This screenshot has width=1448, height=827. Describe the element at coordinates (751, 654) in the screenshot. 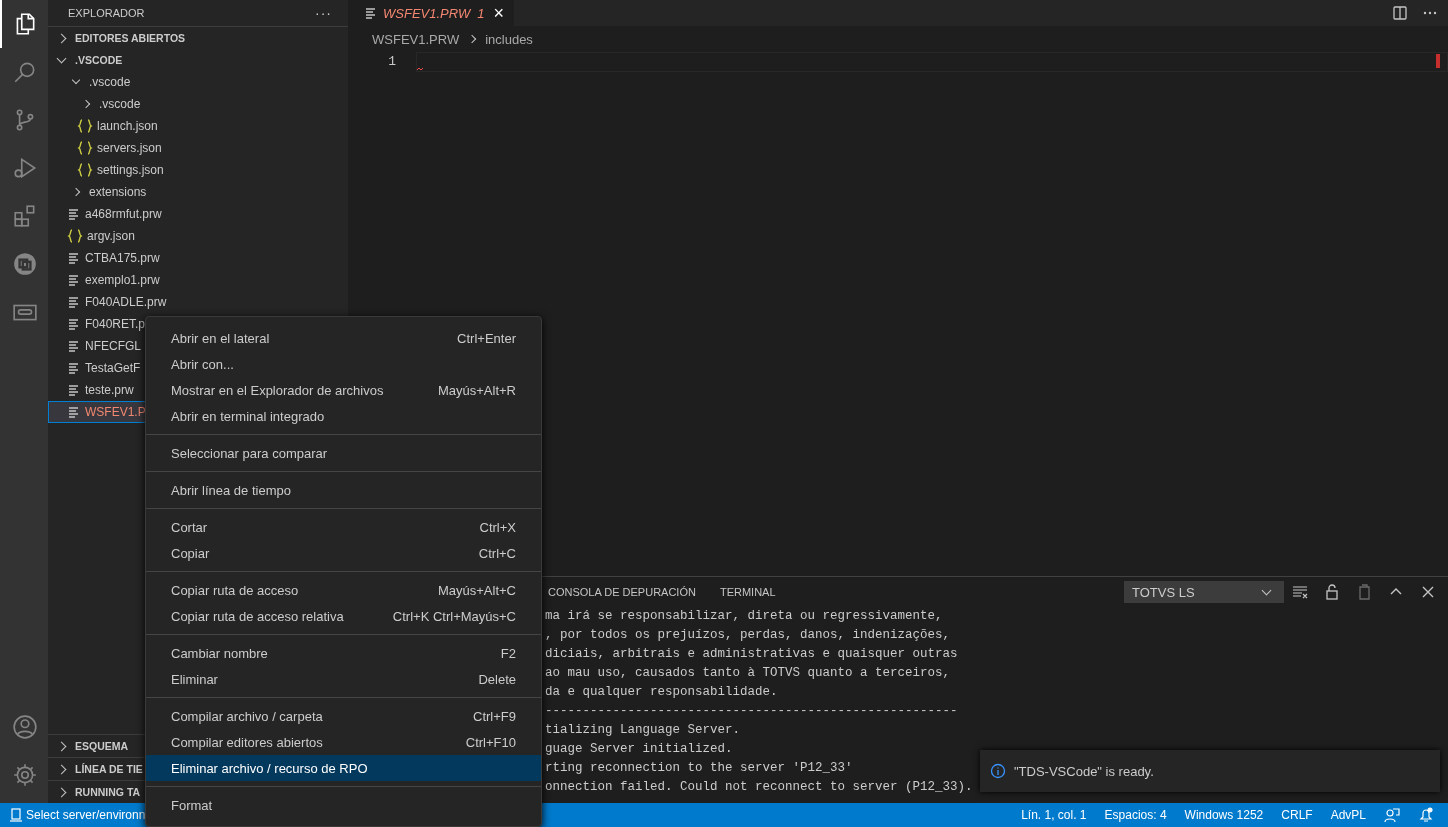

I see `output-line: diciais, arbitrais e administrativas e quaisquer outras` at that location.